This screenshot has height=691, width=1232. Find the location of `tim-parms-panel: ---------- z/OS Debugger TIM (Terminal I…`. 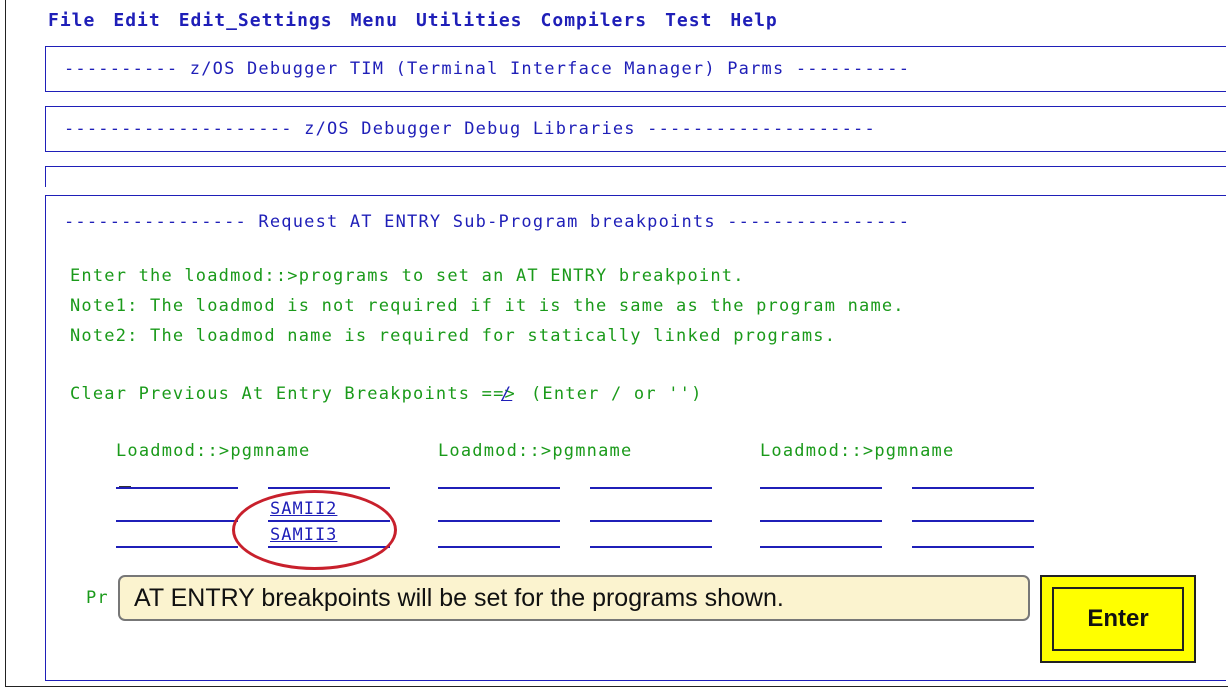

tim-parms-panel: ---------- z/OS Debugger TIM (Terminal I… is located at coordinates (635, 69).